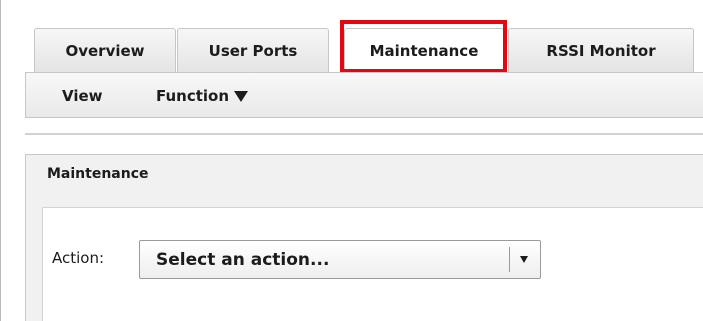 The width and height of the screenshot is (703, 321). Describe the element at coordinates (364, 95) in the screenshot. I see `sub-toolbar: View Function` at that location.